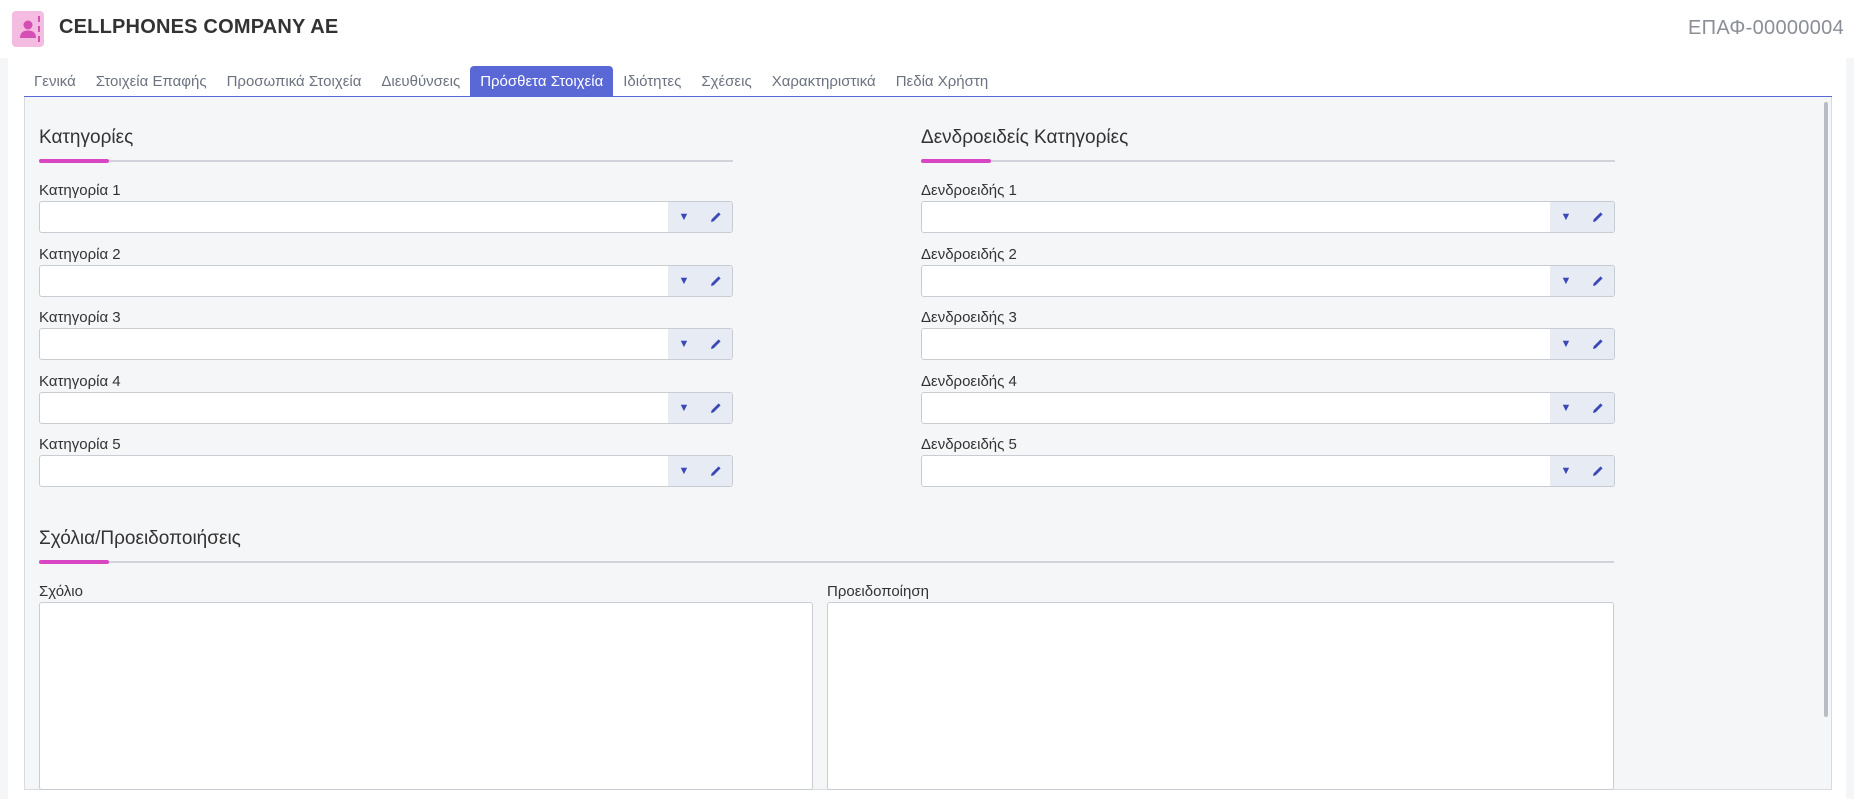  Describe the element at coordinates (86, 137) in the screenshot. I see `categories-section-title: Κατηγορίες` at that location.